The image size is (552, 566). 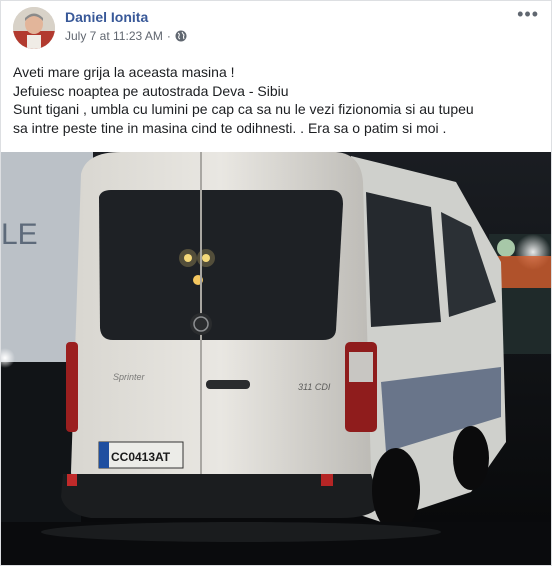 What do you see at coordinates (129, 377) in the screenshot?
I see `van-model-text: Sprinter` at bounding box center [129, 377].